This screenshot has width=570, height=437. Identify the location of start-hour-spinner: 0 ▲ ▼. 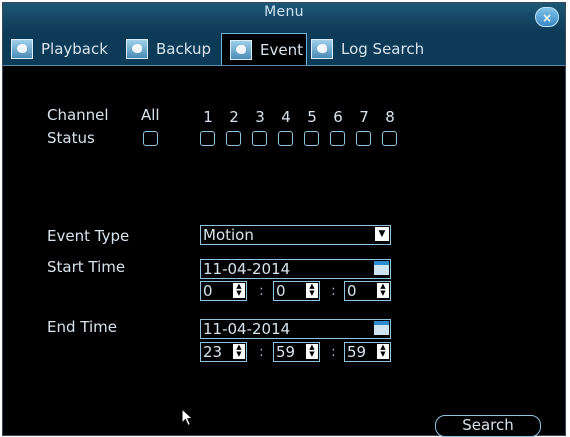
(223, 291).